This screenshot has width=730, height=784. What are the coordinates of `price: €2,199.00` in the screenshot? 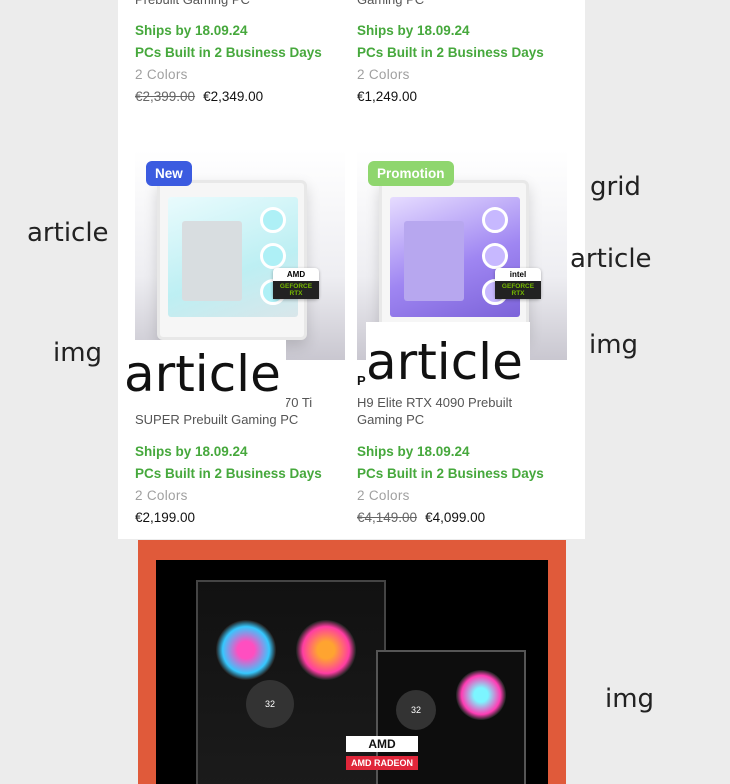 It's located at (165, 517).